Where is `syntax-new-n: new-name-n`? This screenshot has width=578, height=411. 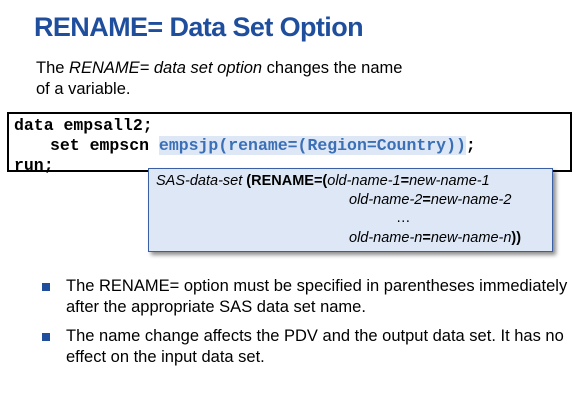
syntax-new-n: new-name-n is located at coordinates (471, 238).